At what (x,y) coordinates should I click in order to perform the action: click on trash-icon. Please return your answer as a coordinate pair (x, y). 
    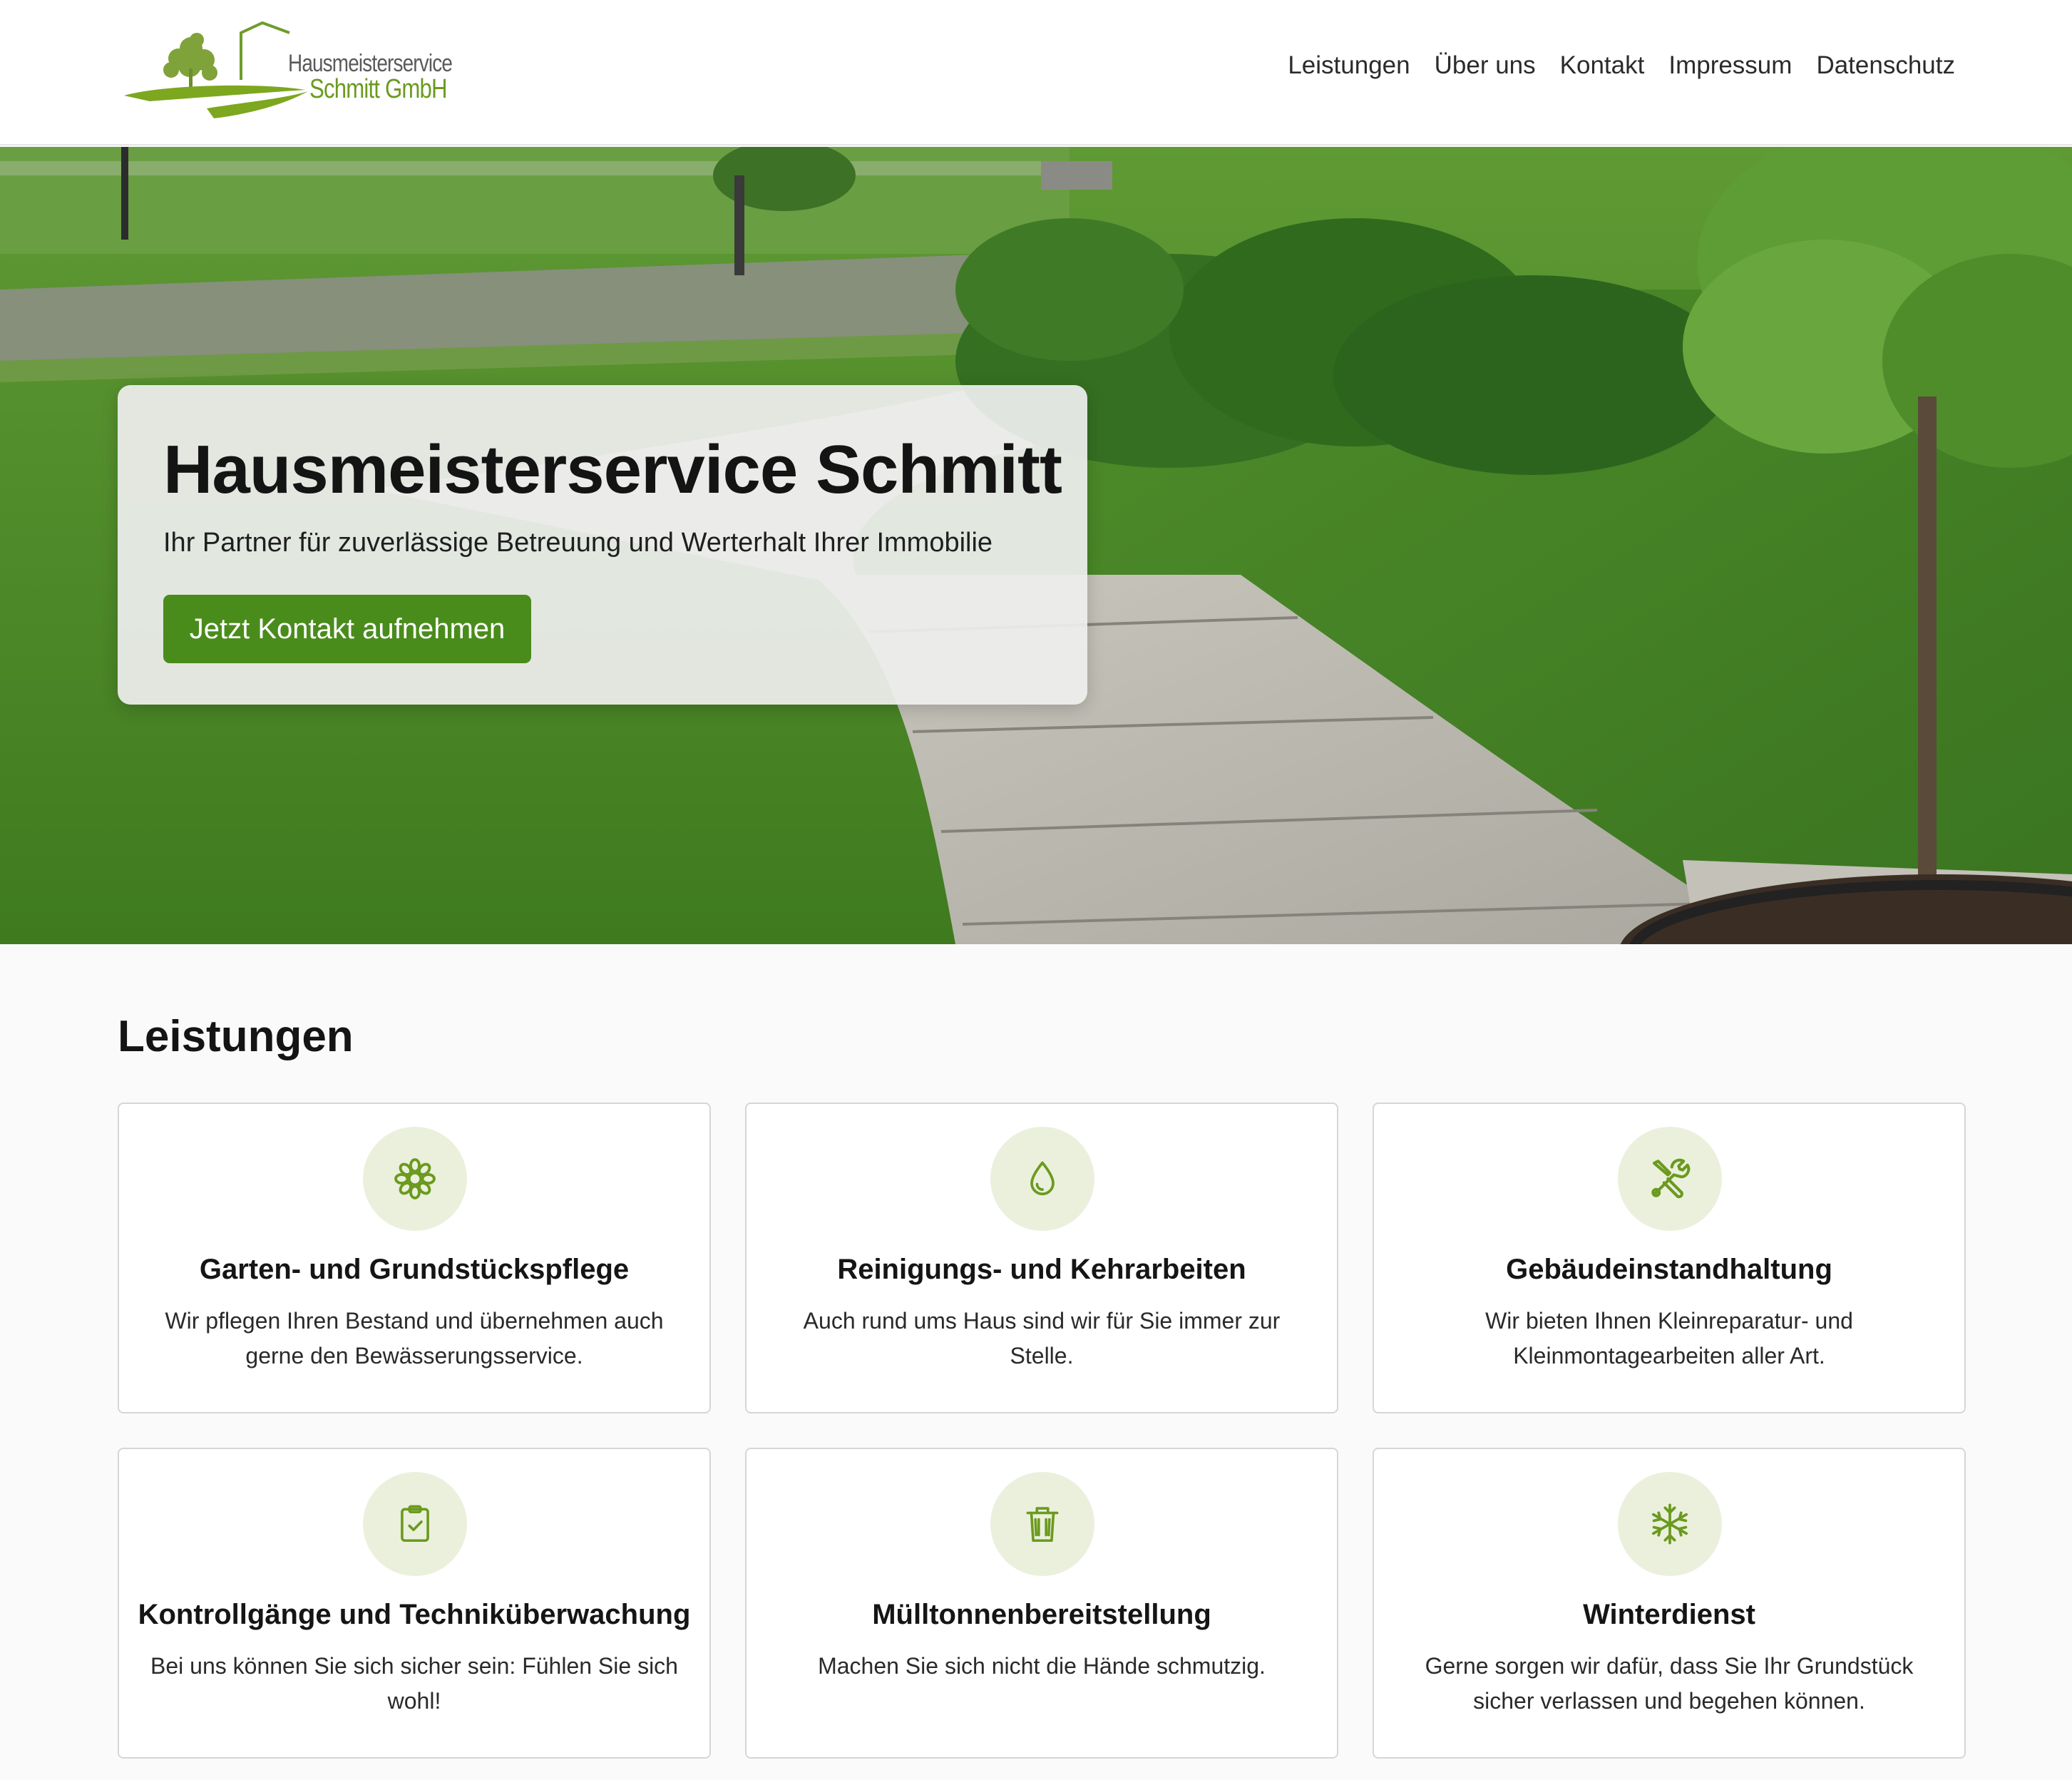
    Looking at the image, I should click on (1042, 1525).